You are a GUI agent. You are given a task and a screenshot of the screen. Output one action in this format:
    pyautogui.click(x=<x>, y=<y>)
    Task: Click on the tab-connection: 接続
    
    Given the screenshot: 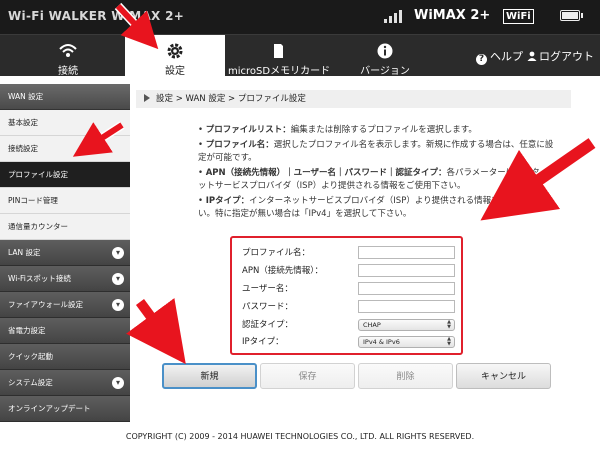 What is the action you would take?
    pyautogui.click(x=68, y=56)
    